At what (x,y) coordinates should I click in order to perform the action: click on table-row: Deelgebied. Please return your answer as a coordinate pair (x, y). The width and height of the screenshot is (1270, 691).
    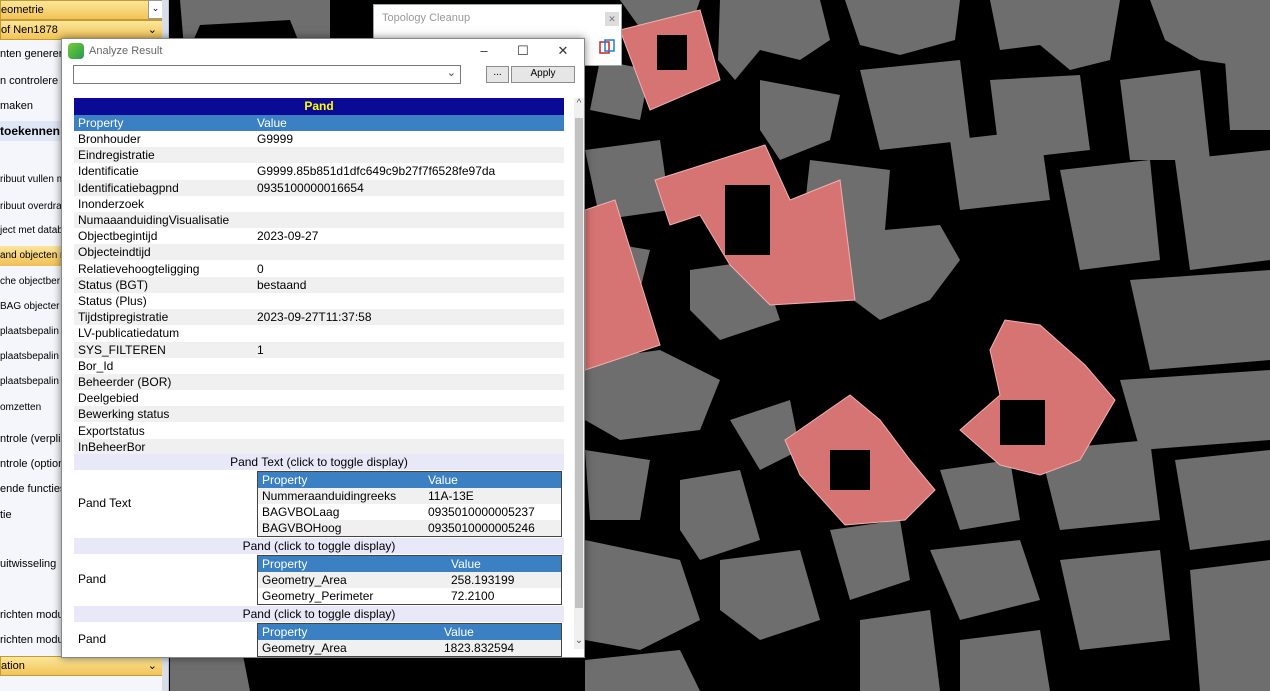
    Looking at the image, I should click on (319, 398).